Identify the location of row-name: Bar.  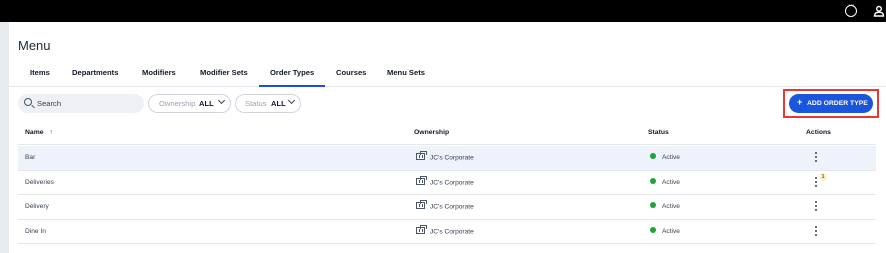
(30, 157).